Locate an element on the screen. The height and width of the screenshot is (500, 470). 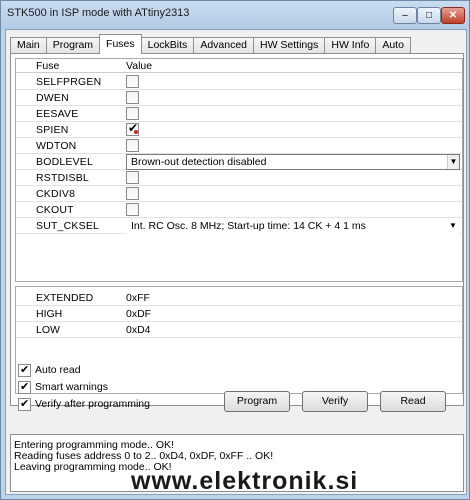
fuse-byte-name: HIGH is located at coordinates (49, 314).